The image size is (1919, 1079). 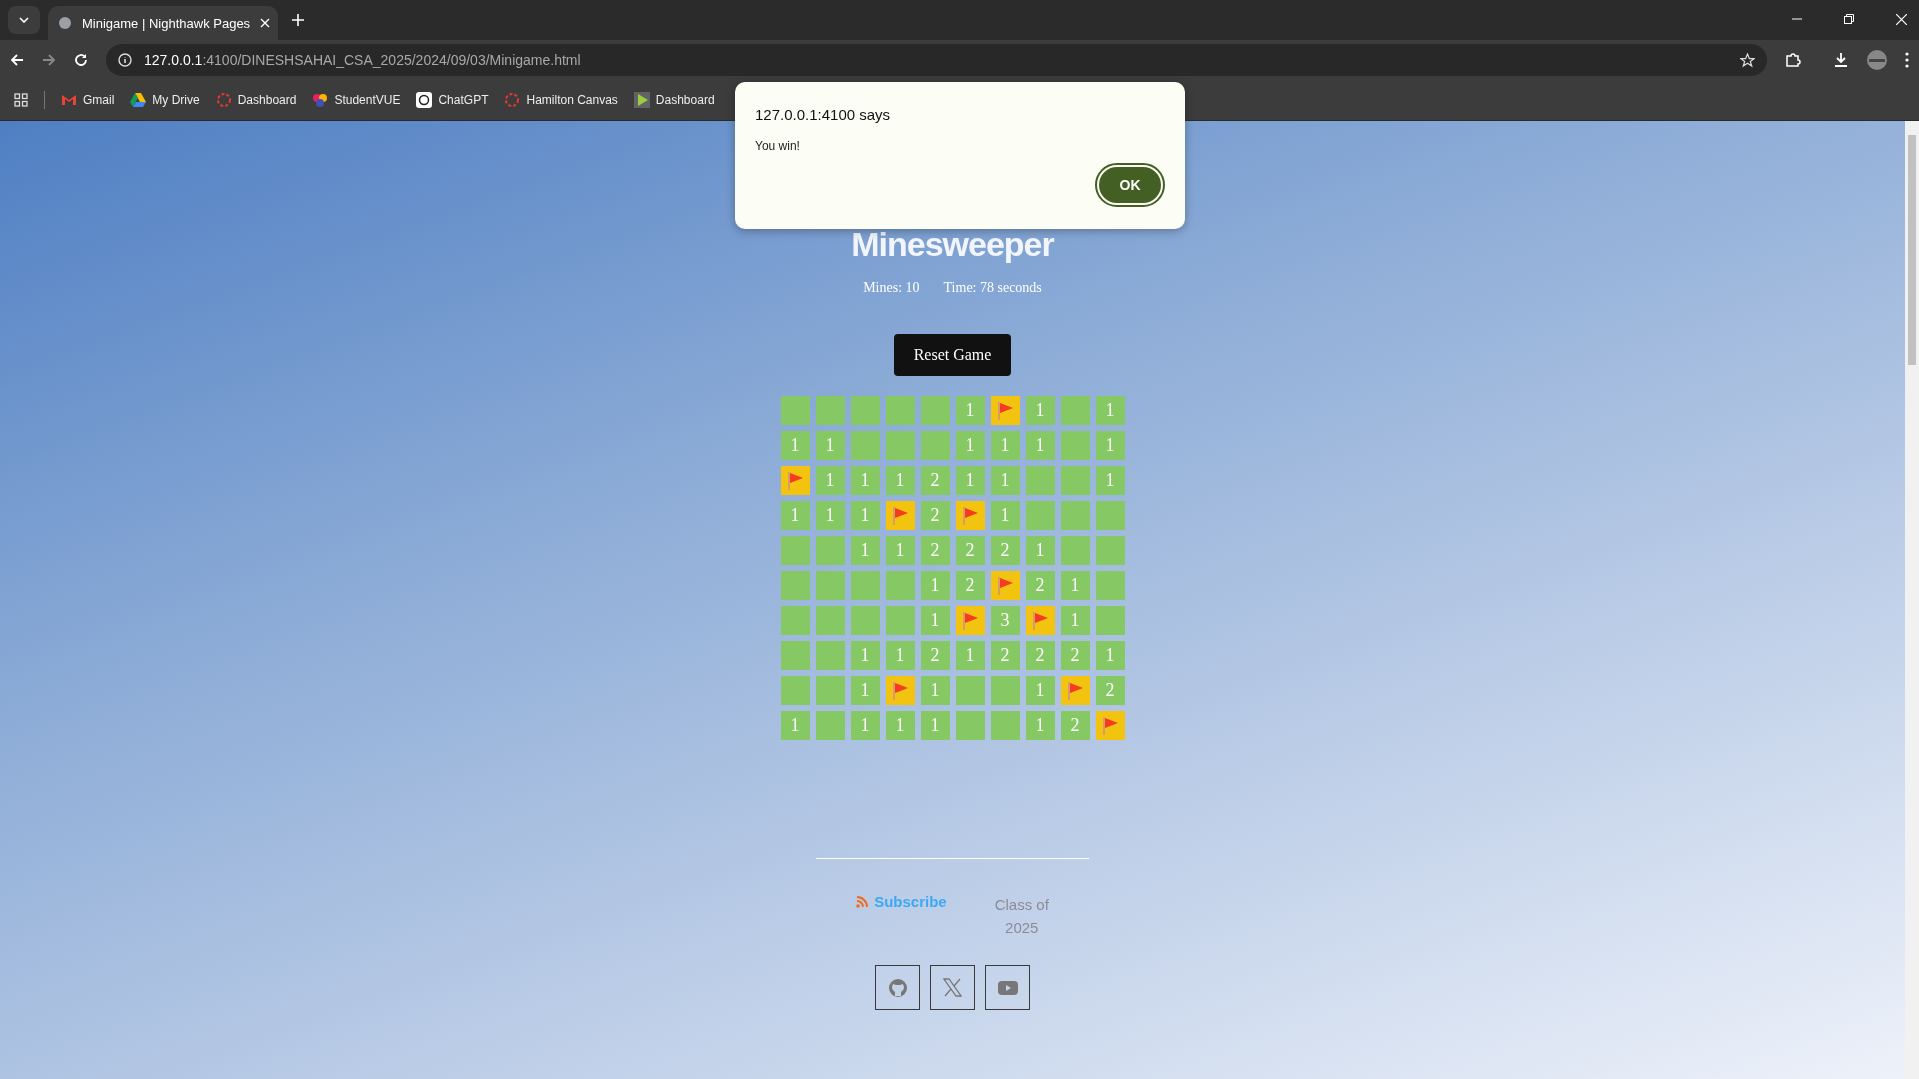 What do you see at coordinates (49, 60) in the screenshot?
I see `forward-arrow-icon` at bounding box center [49, 60].